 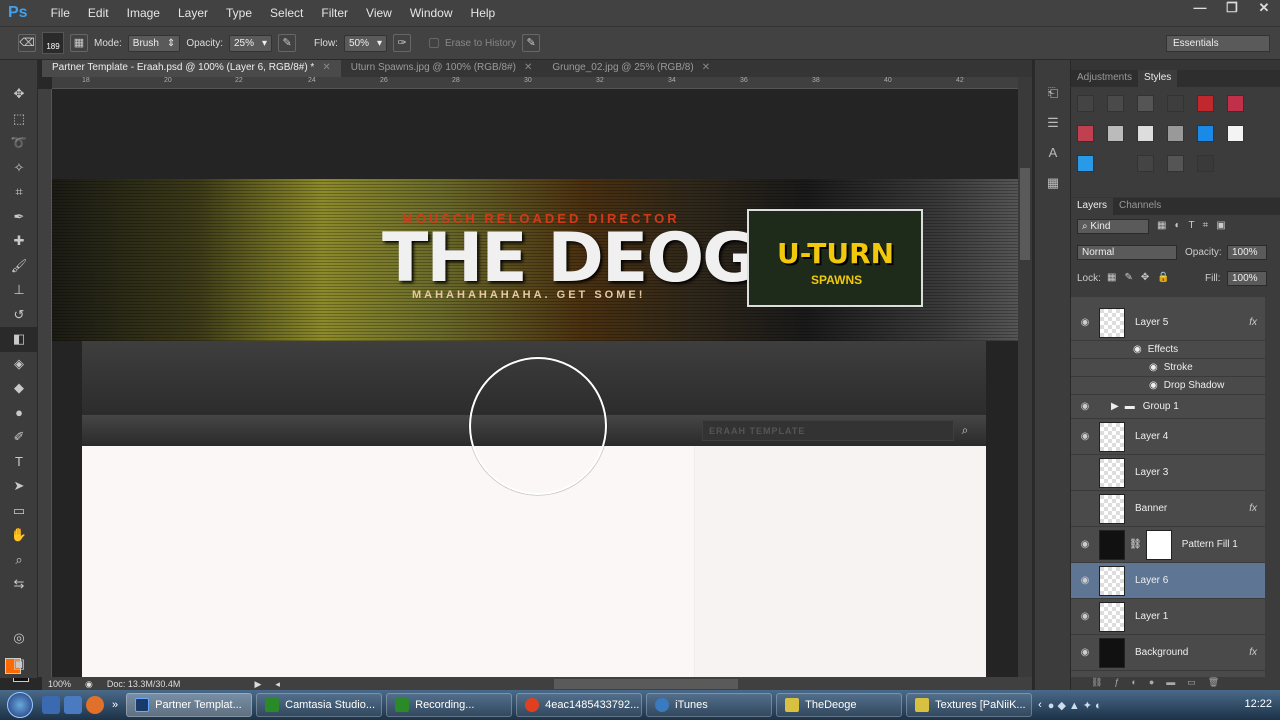 What do you see at coordinates (1168, 437) in the screenshot?
I see `layer-row-layer-4: ◉ Layer 4` at bounding box center [1168, 437].